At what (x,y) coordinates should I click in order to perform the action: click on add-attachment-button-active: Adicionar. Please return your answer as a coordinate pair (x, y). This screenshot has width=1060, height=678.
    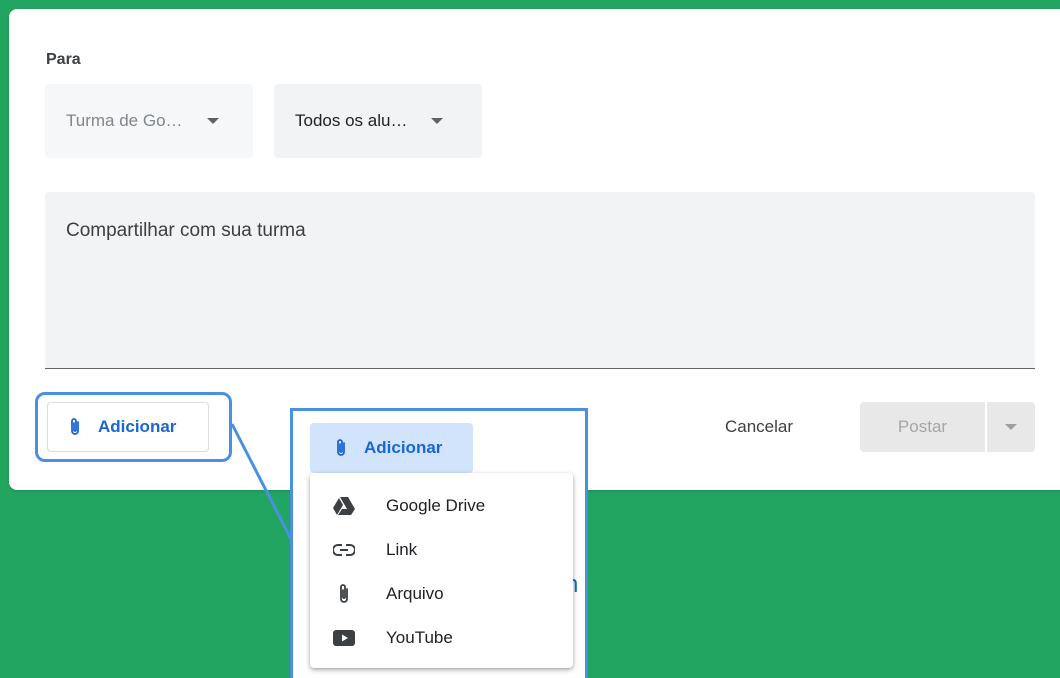
    Looking at the image, I should click on (391, 448).